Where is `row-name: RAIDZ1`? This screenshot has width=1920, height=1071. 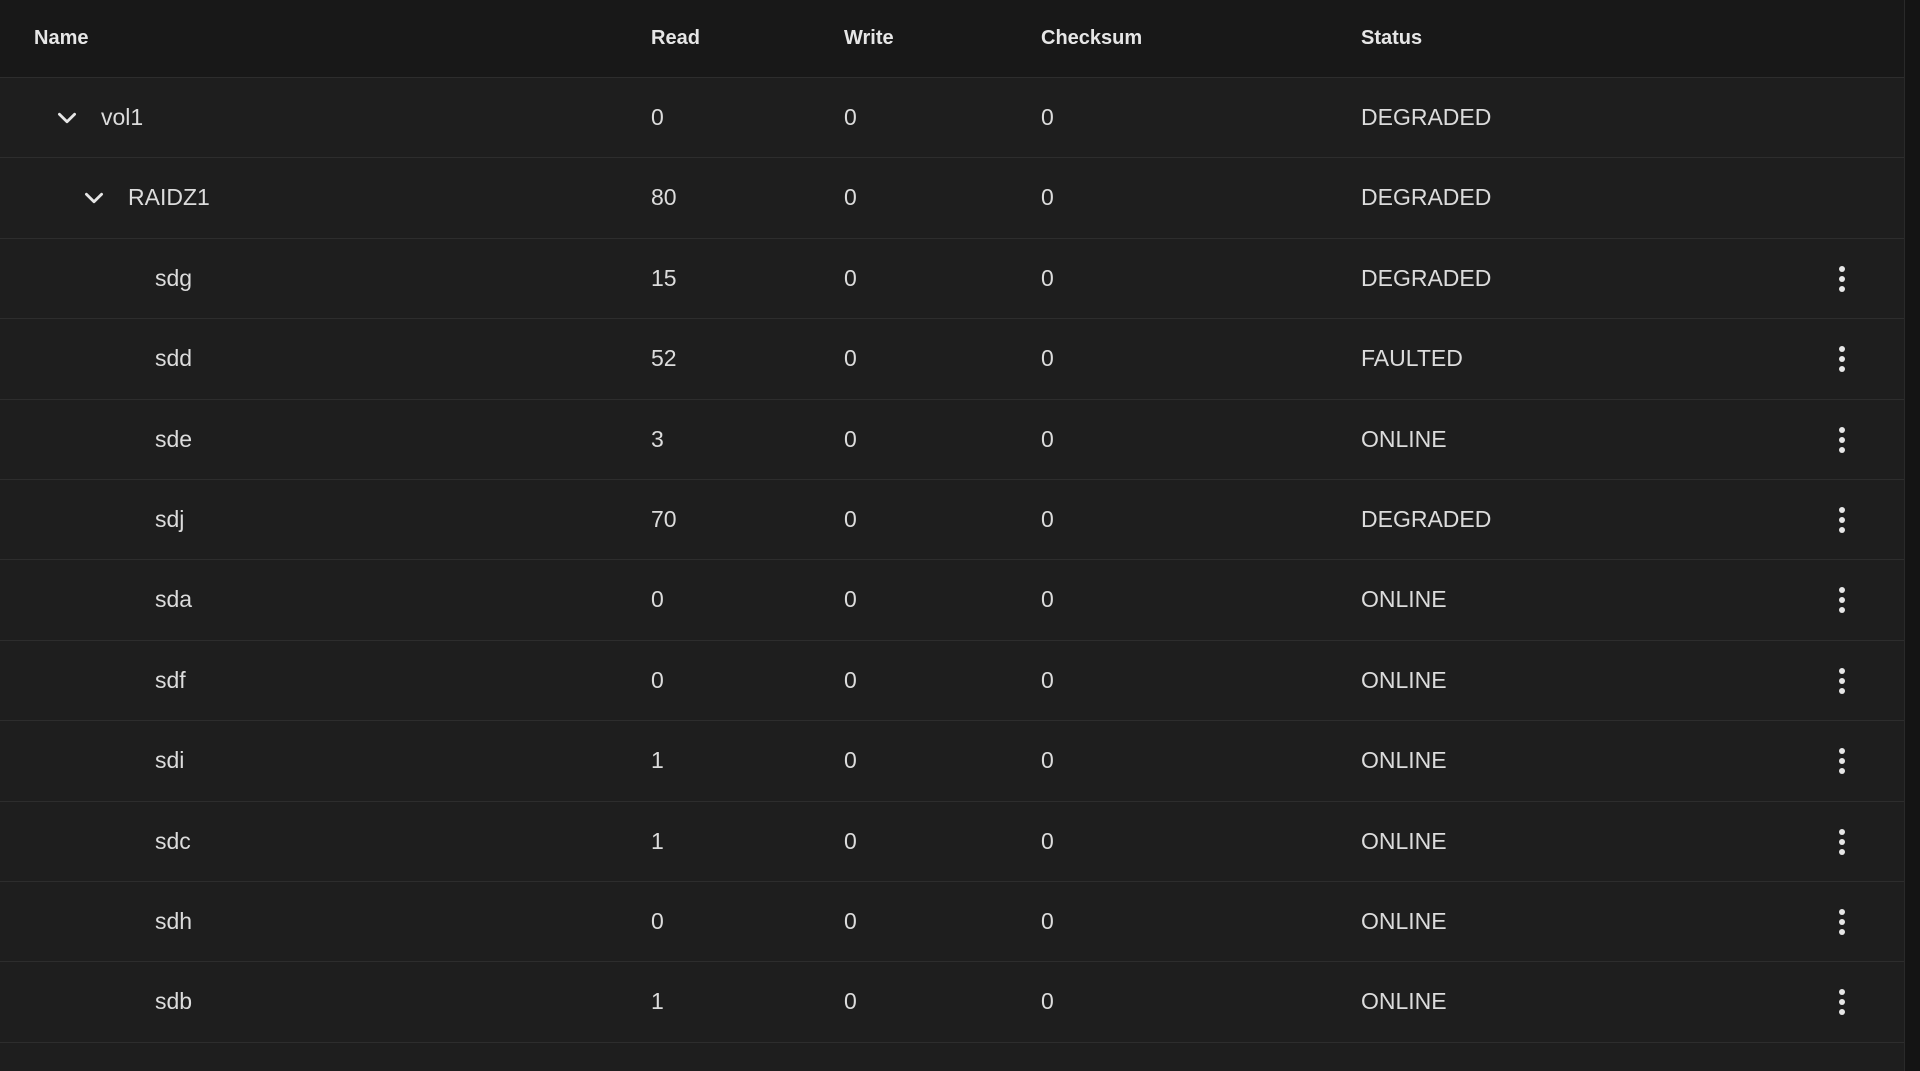 row-name: RAIDZ1 is located at coordinates (169, 197).